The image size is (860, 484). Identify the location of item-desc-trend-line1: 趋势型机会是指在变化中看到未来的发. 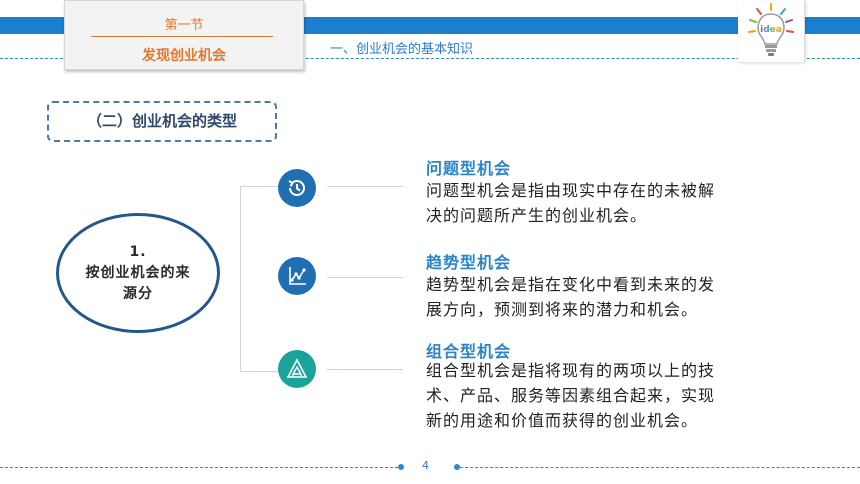
(571, 284).